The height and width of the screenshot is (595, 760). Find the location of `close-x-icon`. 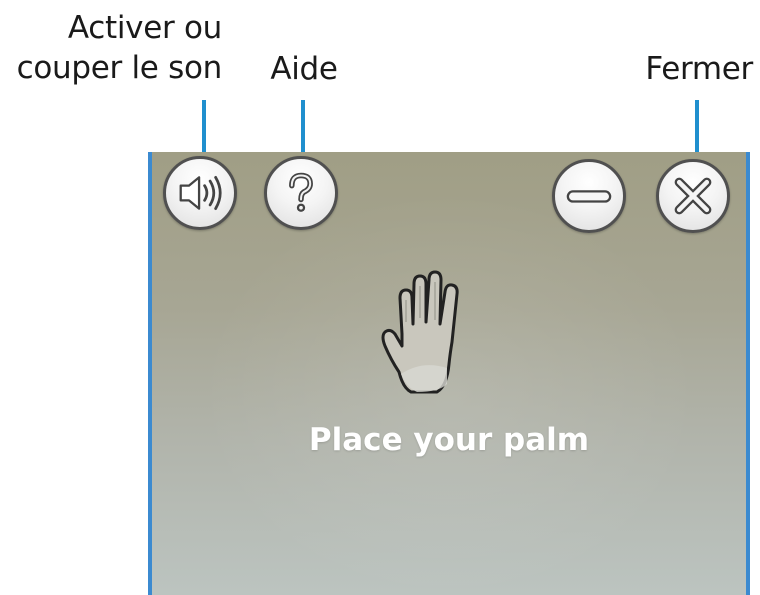

close-x-icon is located at coordinates (693, 196).